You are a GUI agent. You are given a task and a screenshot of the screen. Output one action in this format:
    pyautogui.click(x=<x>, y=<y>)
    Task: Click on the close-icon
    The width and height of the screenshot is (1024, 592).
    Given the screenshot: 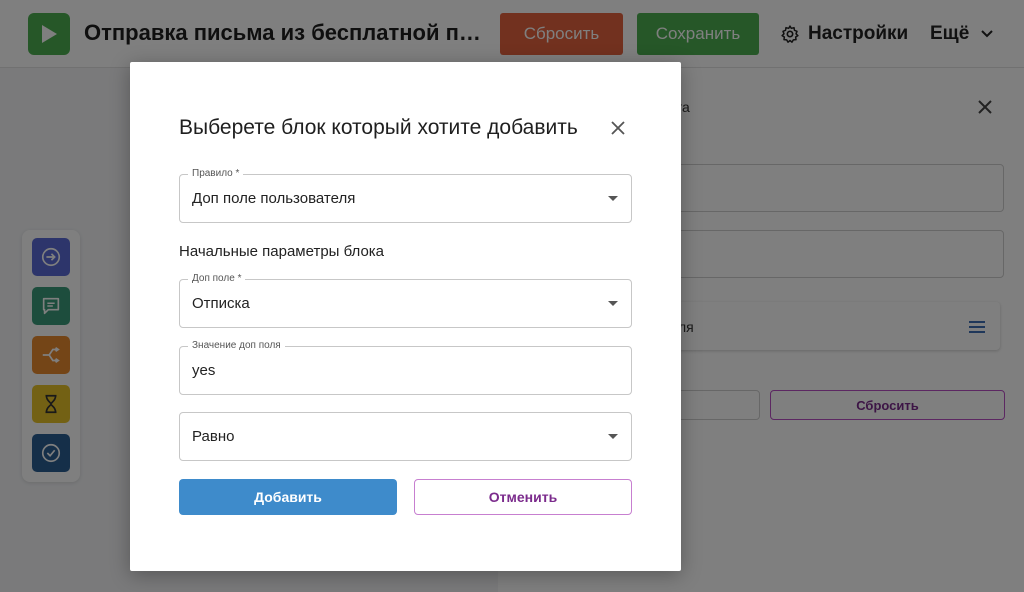 What is the action you would take?
    pyautogui.click(x=618, y=128)
    